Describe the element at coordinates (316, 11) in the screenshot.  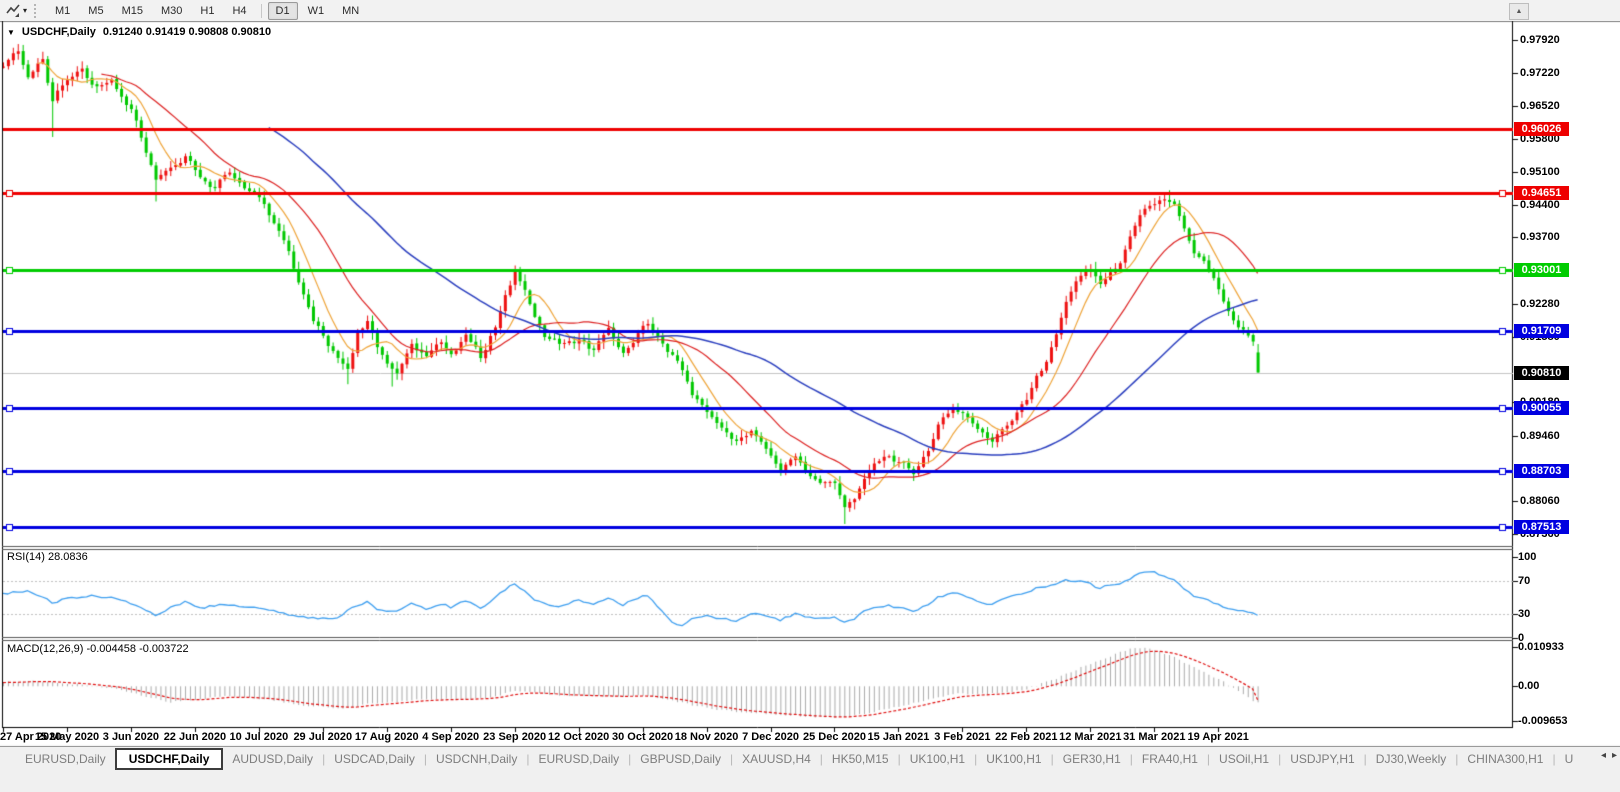
I see `timeframe-button-w1: W1` at that location.